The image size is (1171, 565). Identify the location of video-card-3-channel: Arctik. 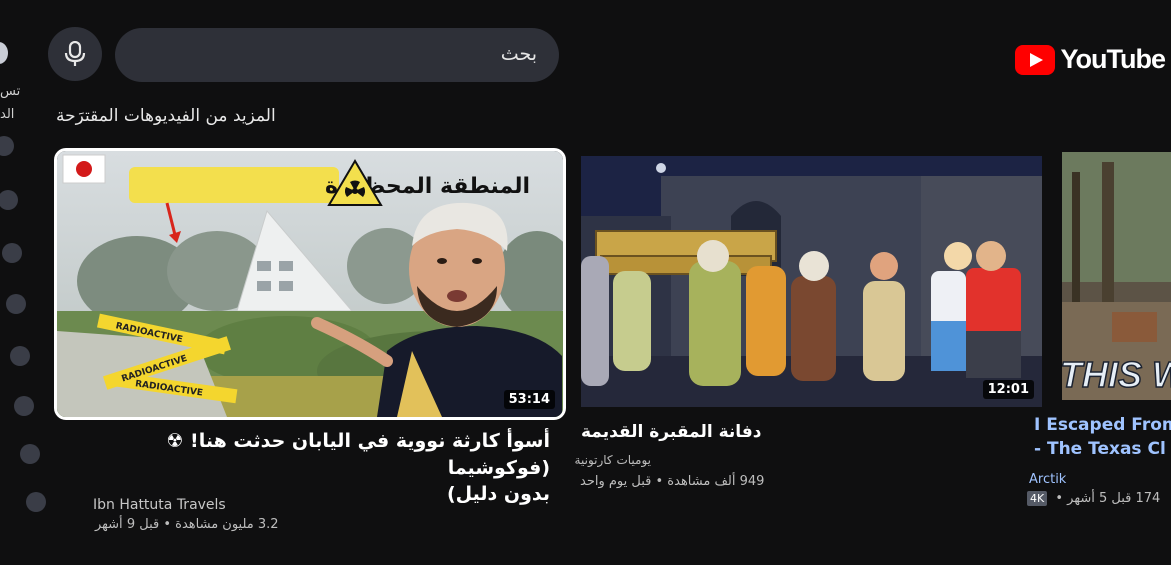
(1048, 479).